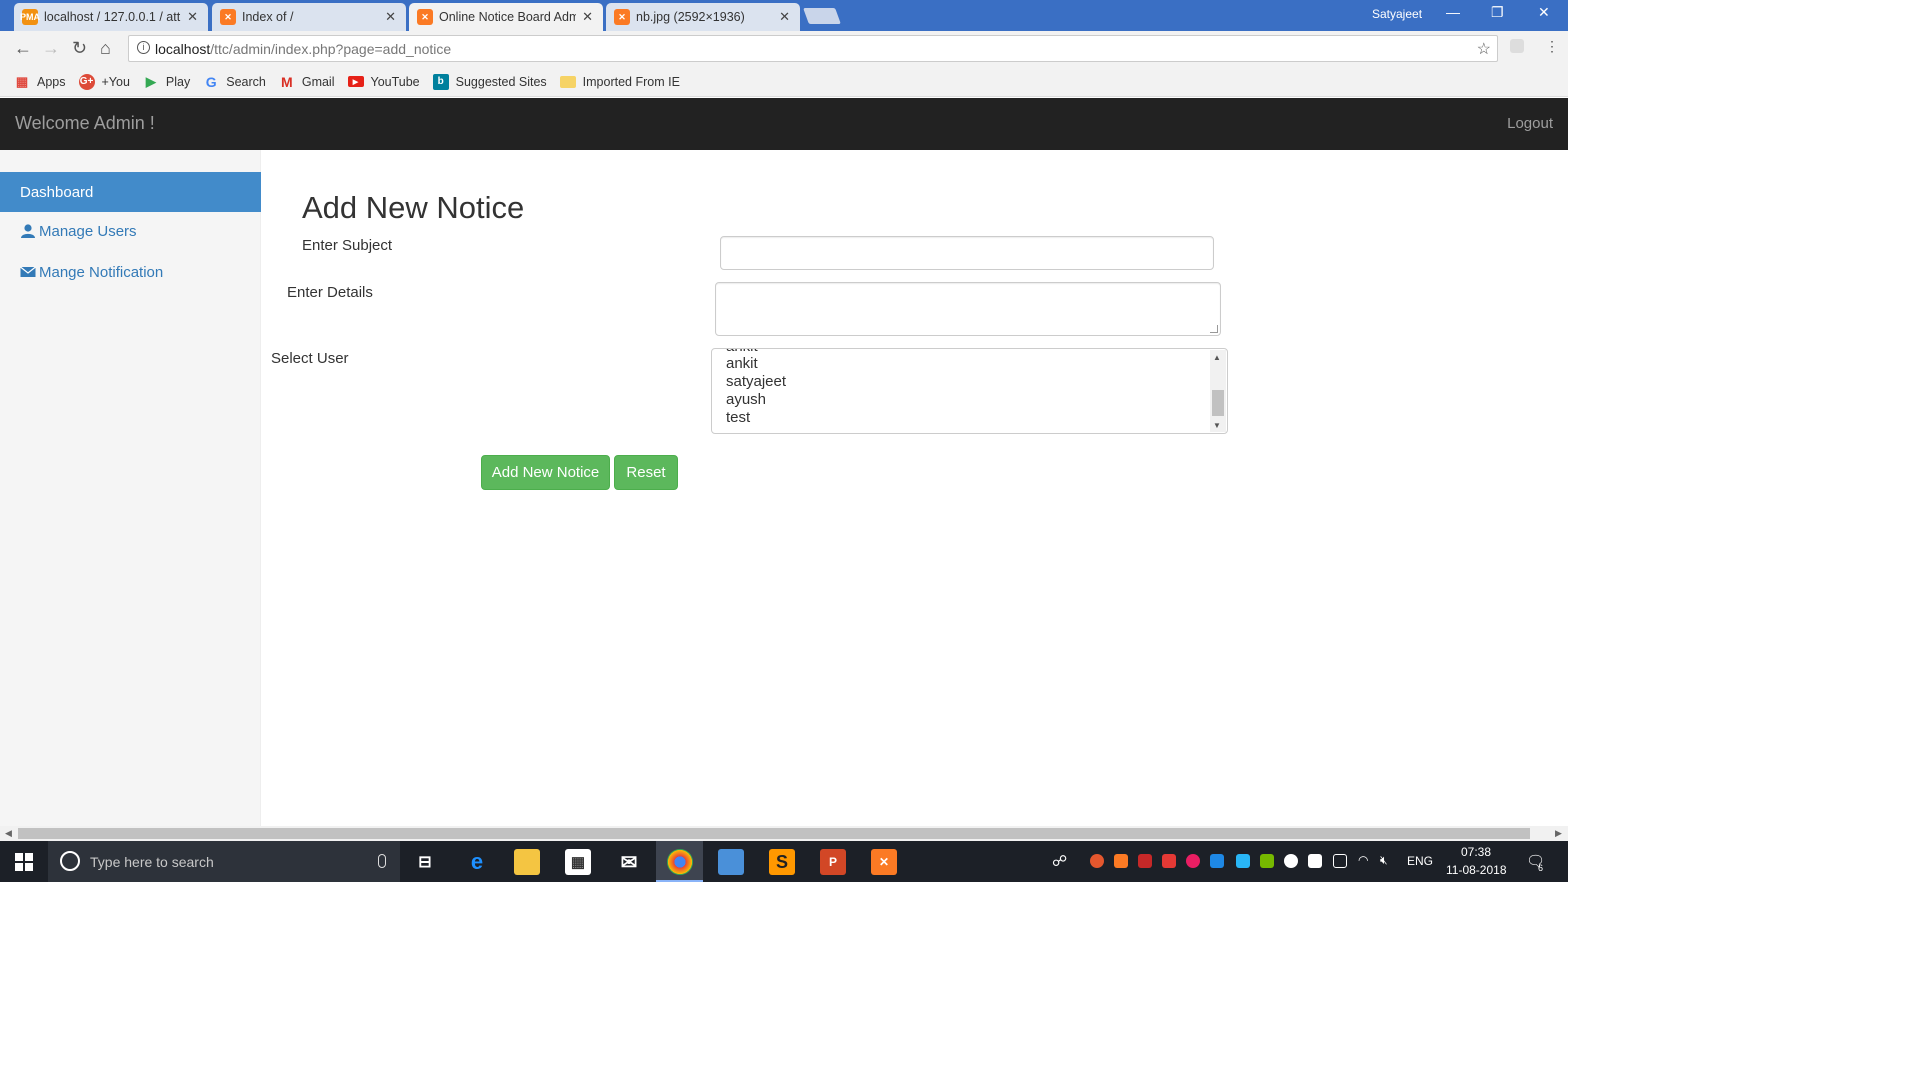 The image size is (1920, 1080). Describe the element at coordinates (1121, 861) in the screenshot. I see `xampp-tray-icon` at that location.